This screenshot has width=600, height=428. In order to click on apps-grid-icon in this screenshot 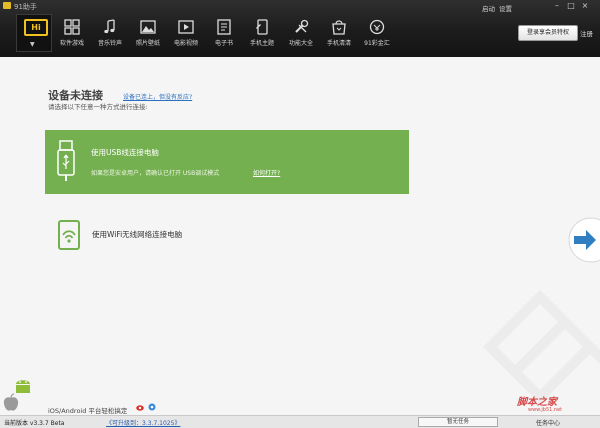, I will do `click(72, 27)`.